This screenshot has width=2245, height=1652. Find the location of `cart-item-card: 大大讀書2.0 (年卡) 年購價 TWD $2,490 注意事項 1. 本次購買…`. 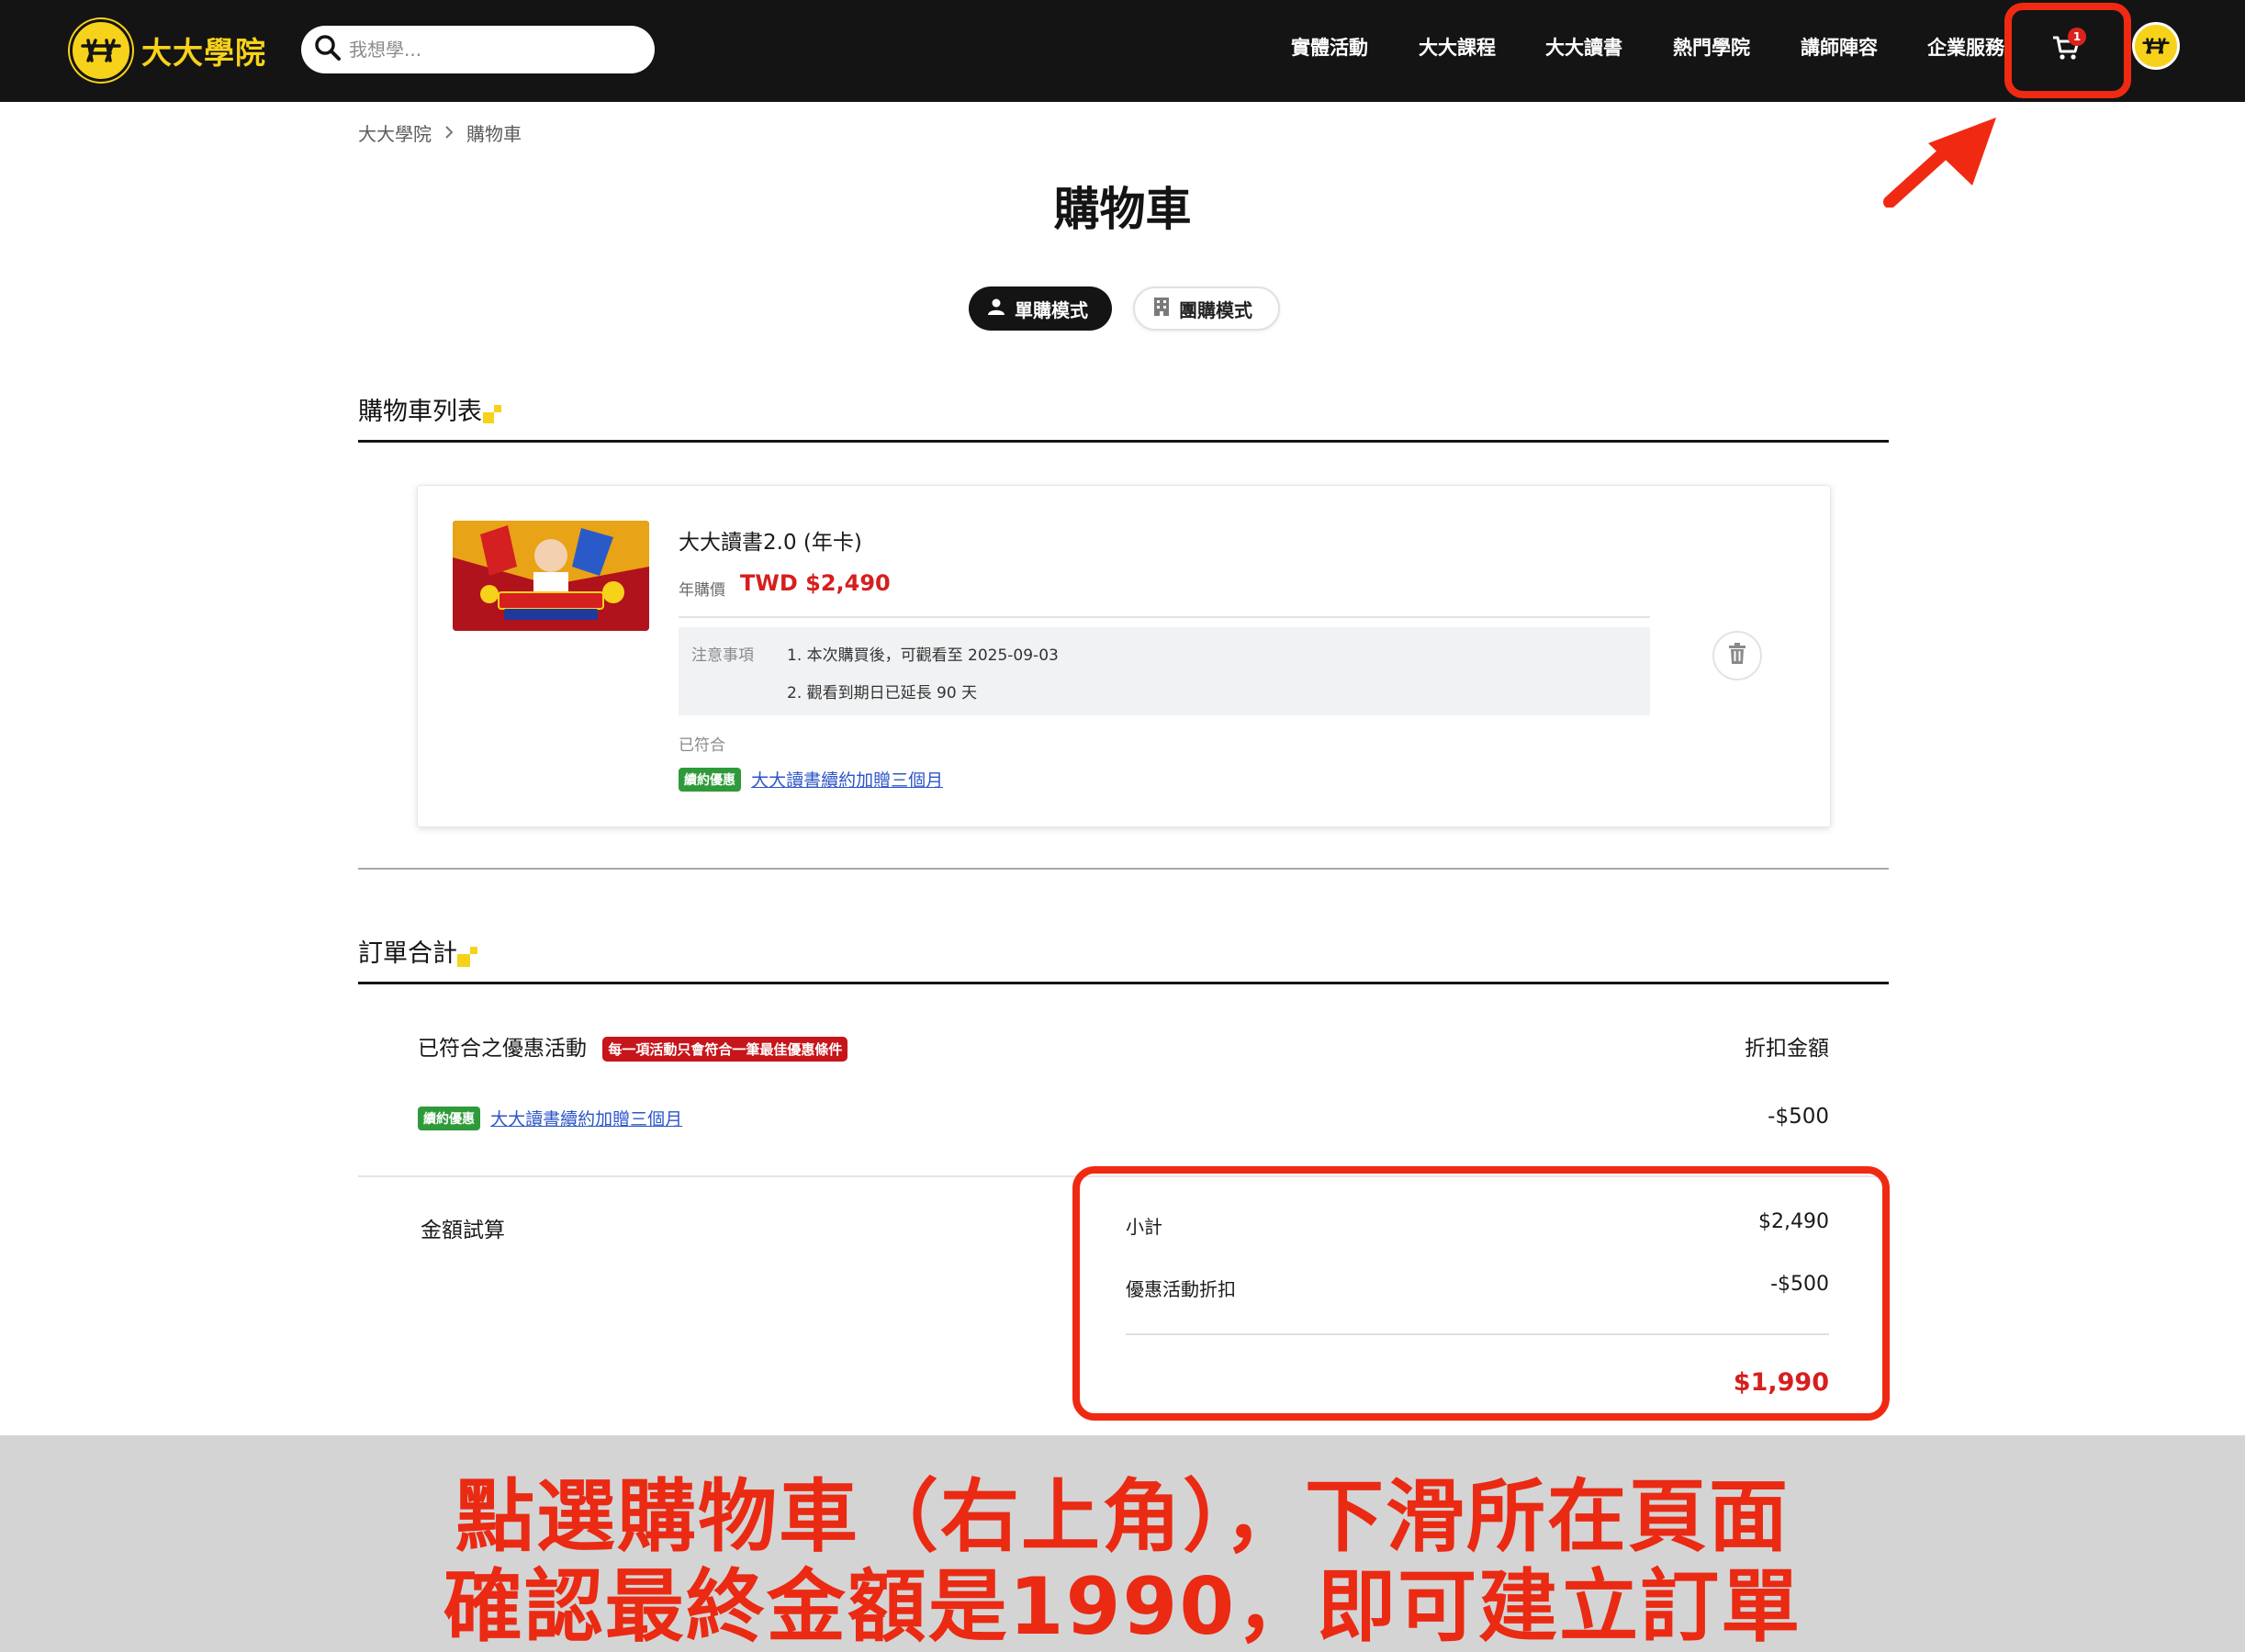

cart-item-card: 大大讀書2.0 (年卡) 年購價 TWD $2,490 注意事項 1. 本次購買… is located at coordinates (1124, 656).